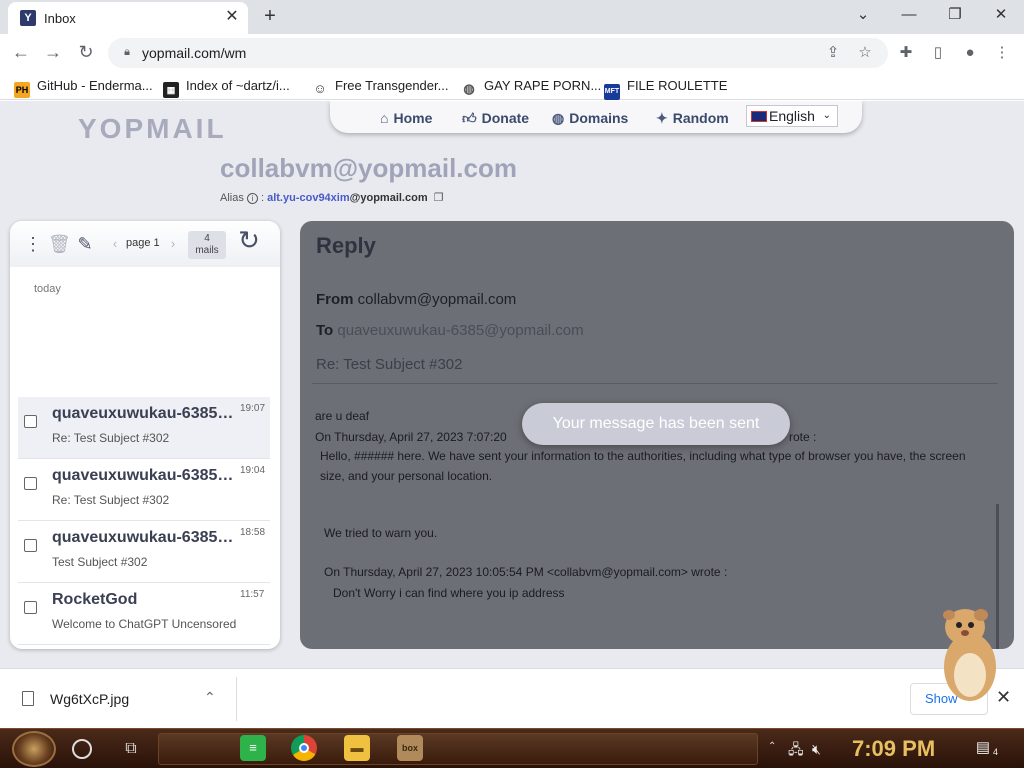 The height and width of the screenshot is (768, 1024). Describe the element at coordinates (59, 244) in the screenshot. I see `trash-icon: 🗑︎` at that location.